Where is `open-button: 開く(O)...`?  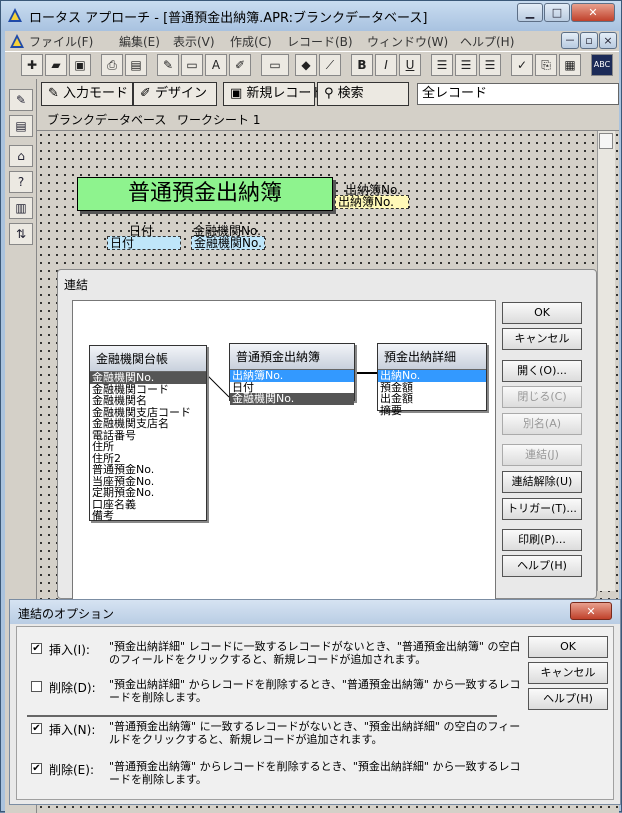
open-button: 開く(O)... is located at coordinates (542, 371).